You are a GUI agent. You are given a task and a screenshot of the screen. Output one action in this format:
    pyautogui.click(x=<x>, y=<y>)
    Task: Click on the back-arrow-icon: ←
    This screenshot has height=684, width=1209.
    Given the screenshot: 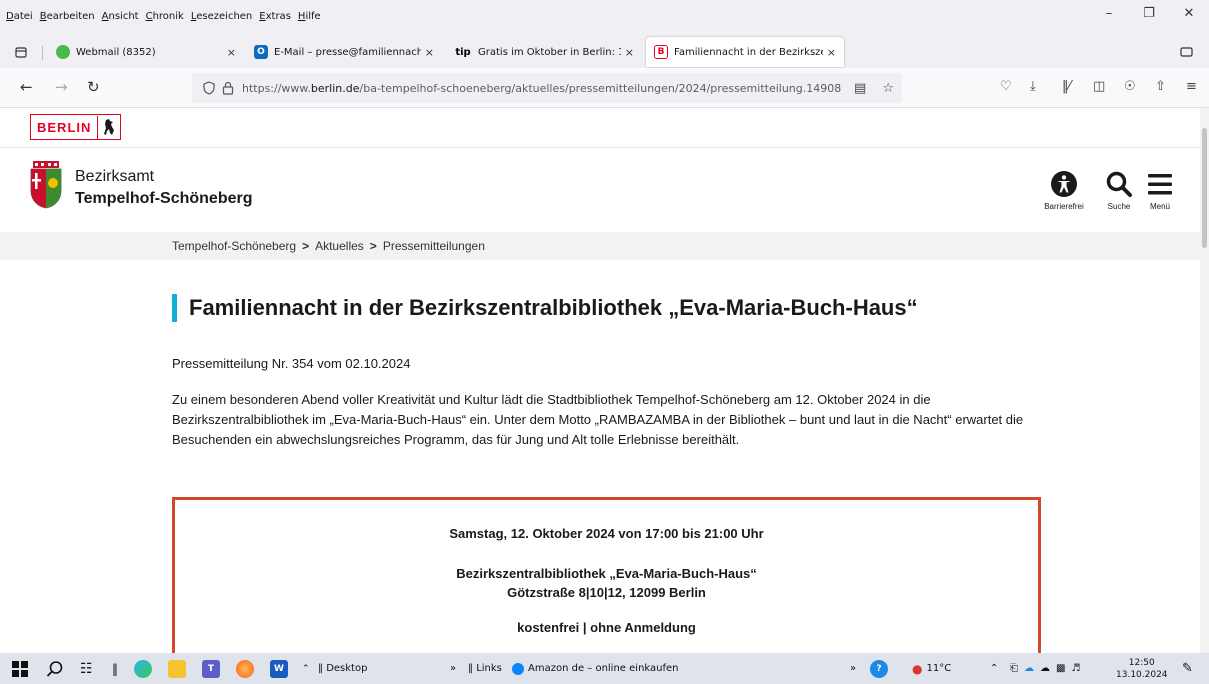 What is the action you would take?
    pyautogui.click(x=26, y=87)
    